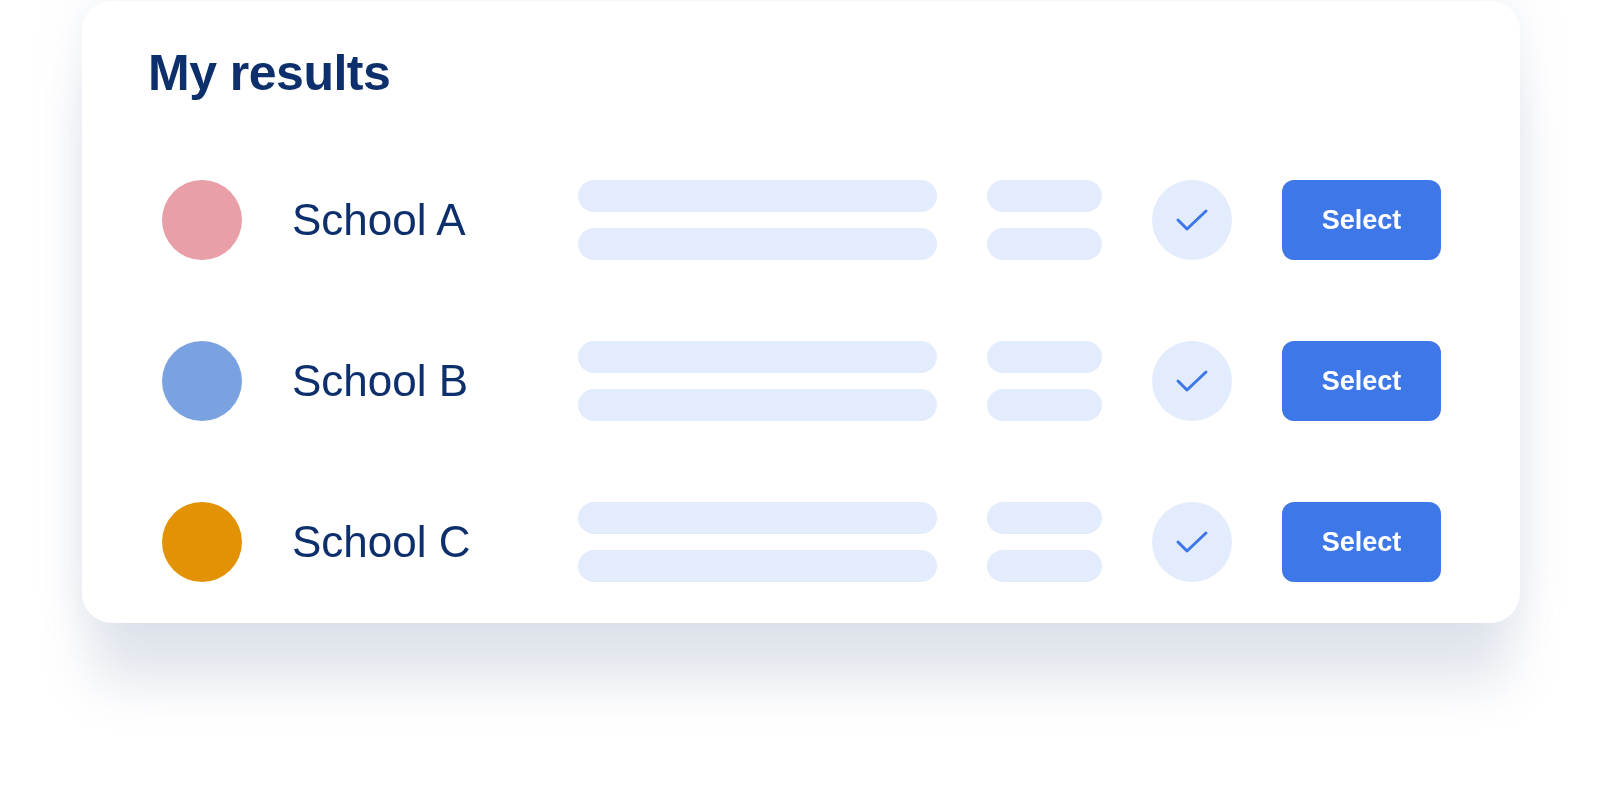 Image resolution: width=1600 pixels, height=785 pixels. I want to click on school-name: School A, so click(379, 220).